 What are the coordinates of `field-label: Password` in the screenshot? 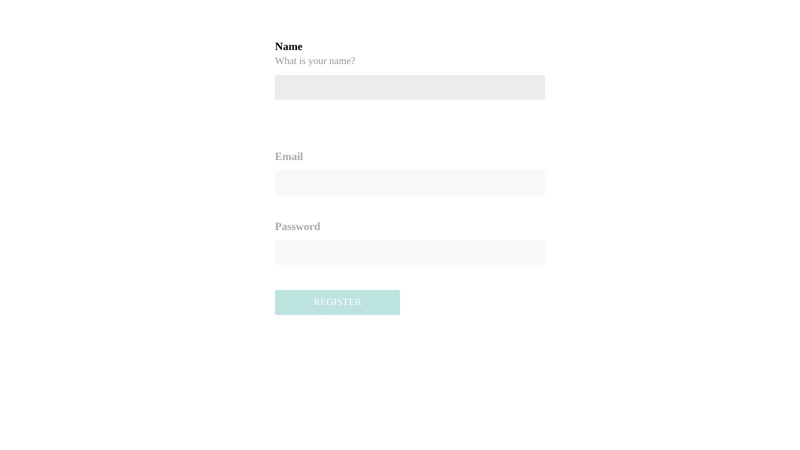 It's located at (298, 227).